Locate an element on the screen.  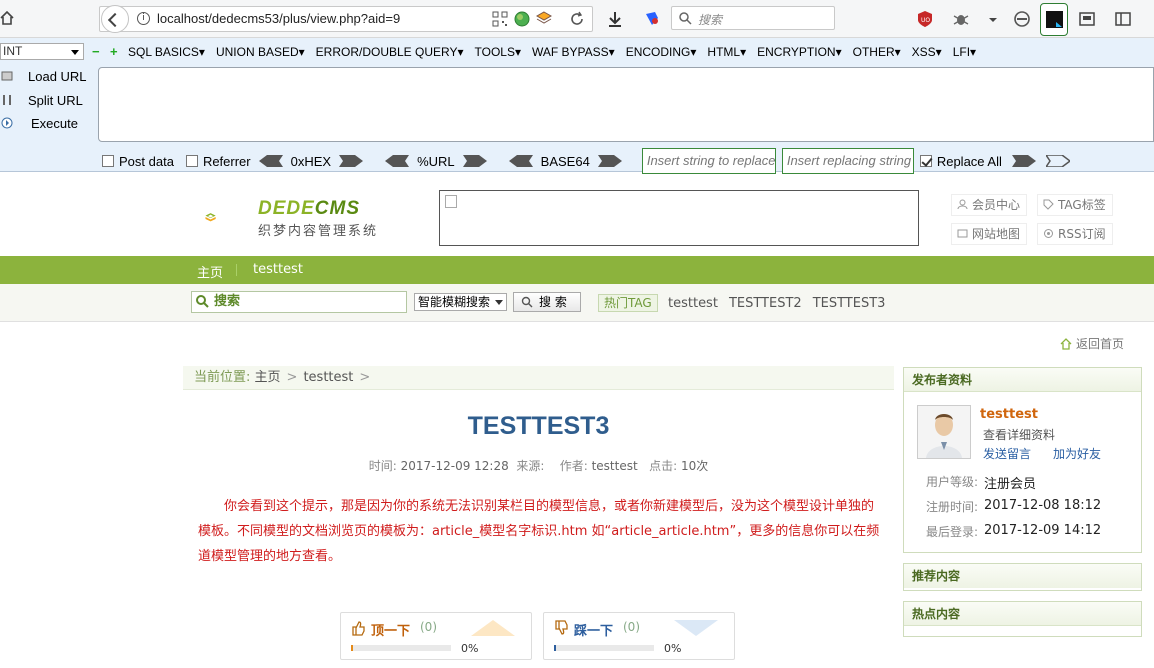
split-url-button: Split URL is located at coordinates (46, 101).